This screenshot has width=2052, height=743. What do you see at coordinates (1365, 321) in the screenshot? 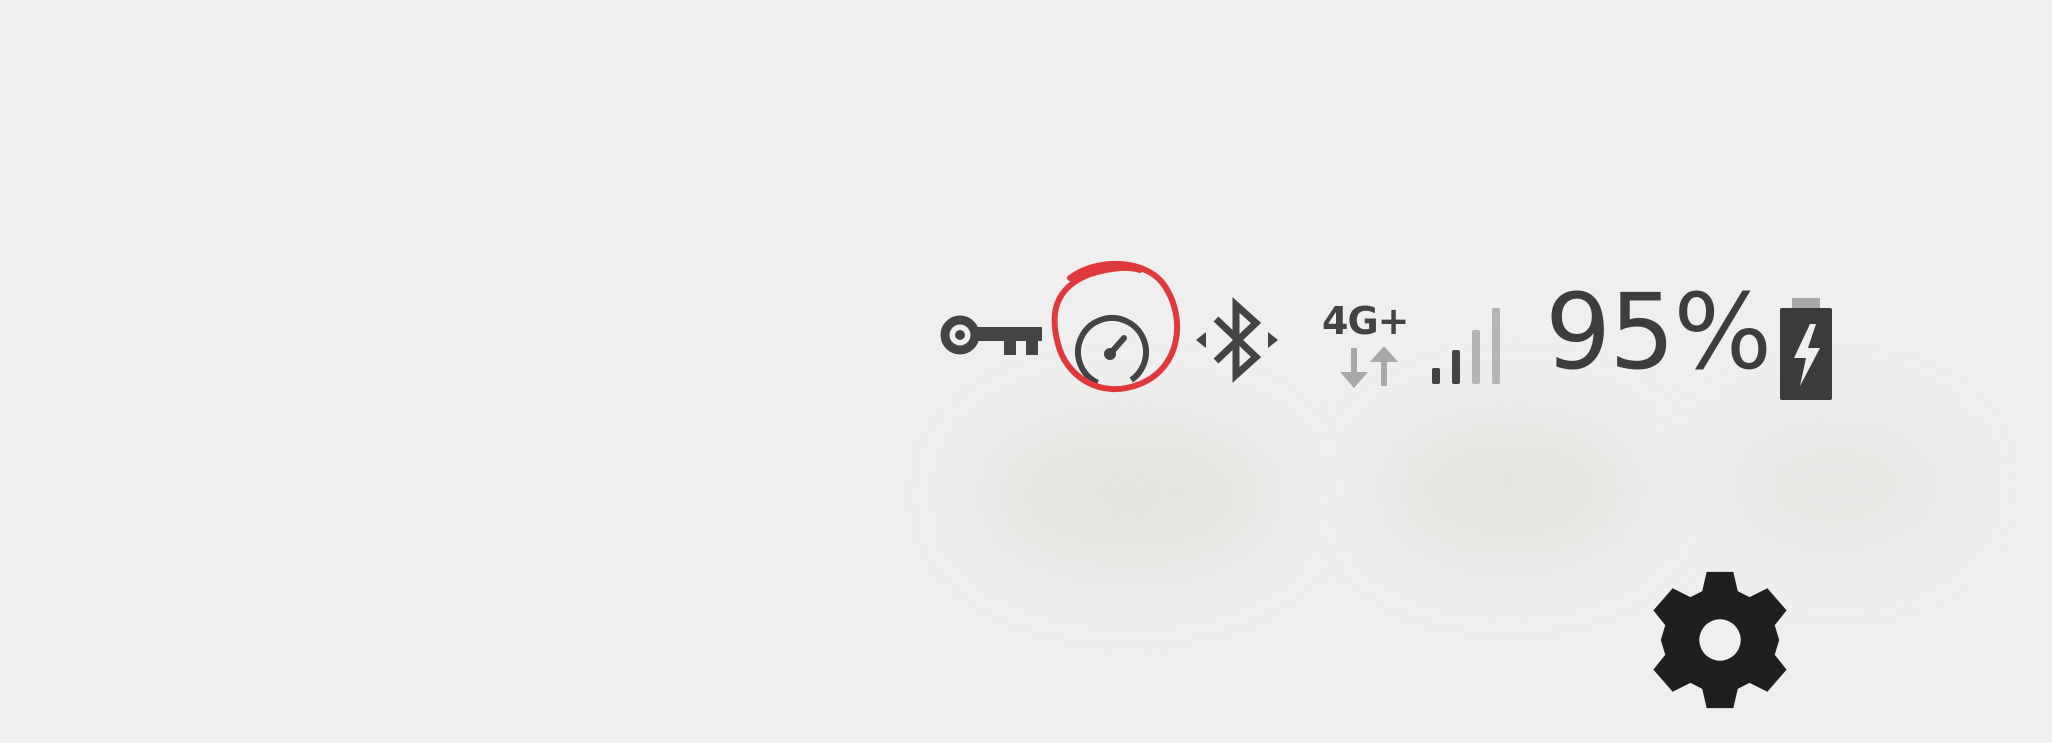
I see `network-type-label: 4G+` at bounding box center [1365, 321].